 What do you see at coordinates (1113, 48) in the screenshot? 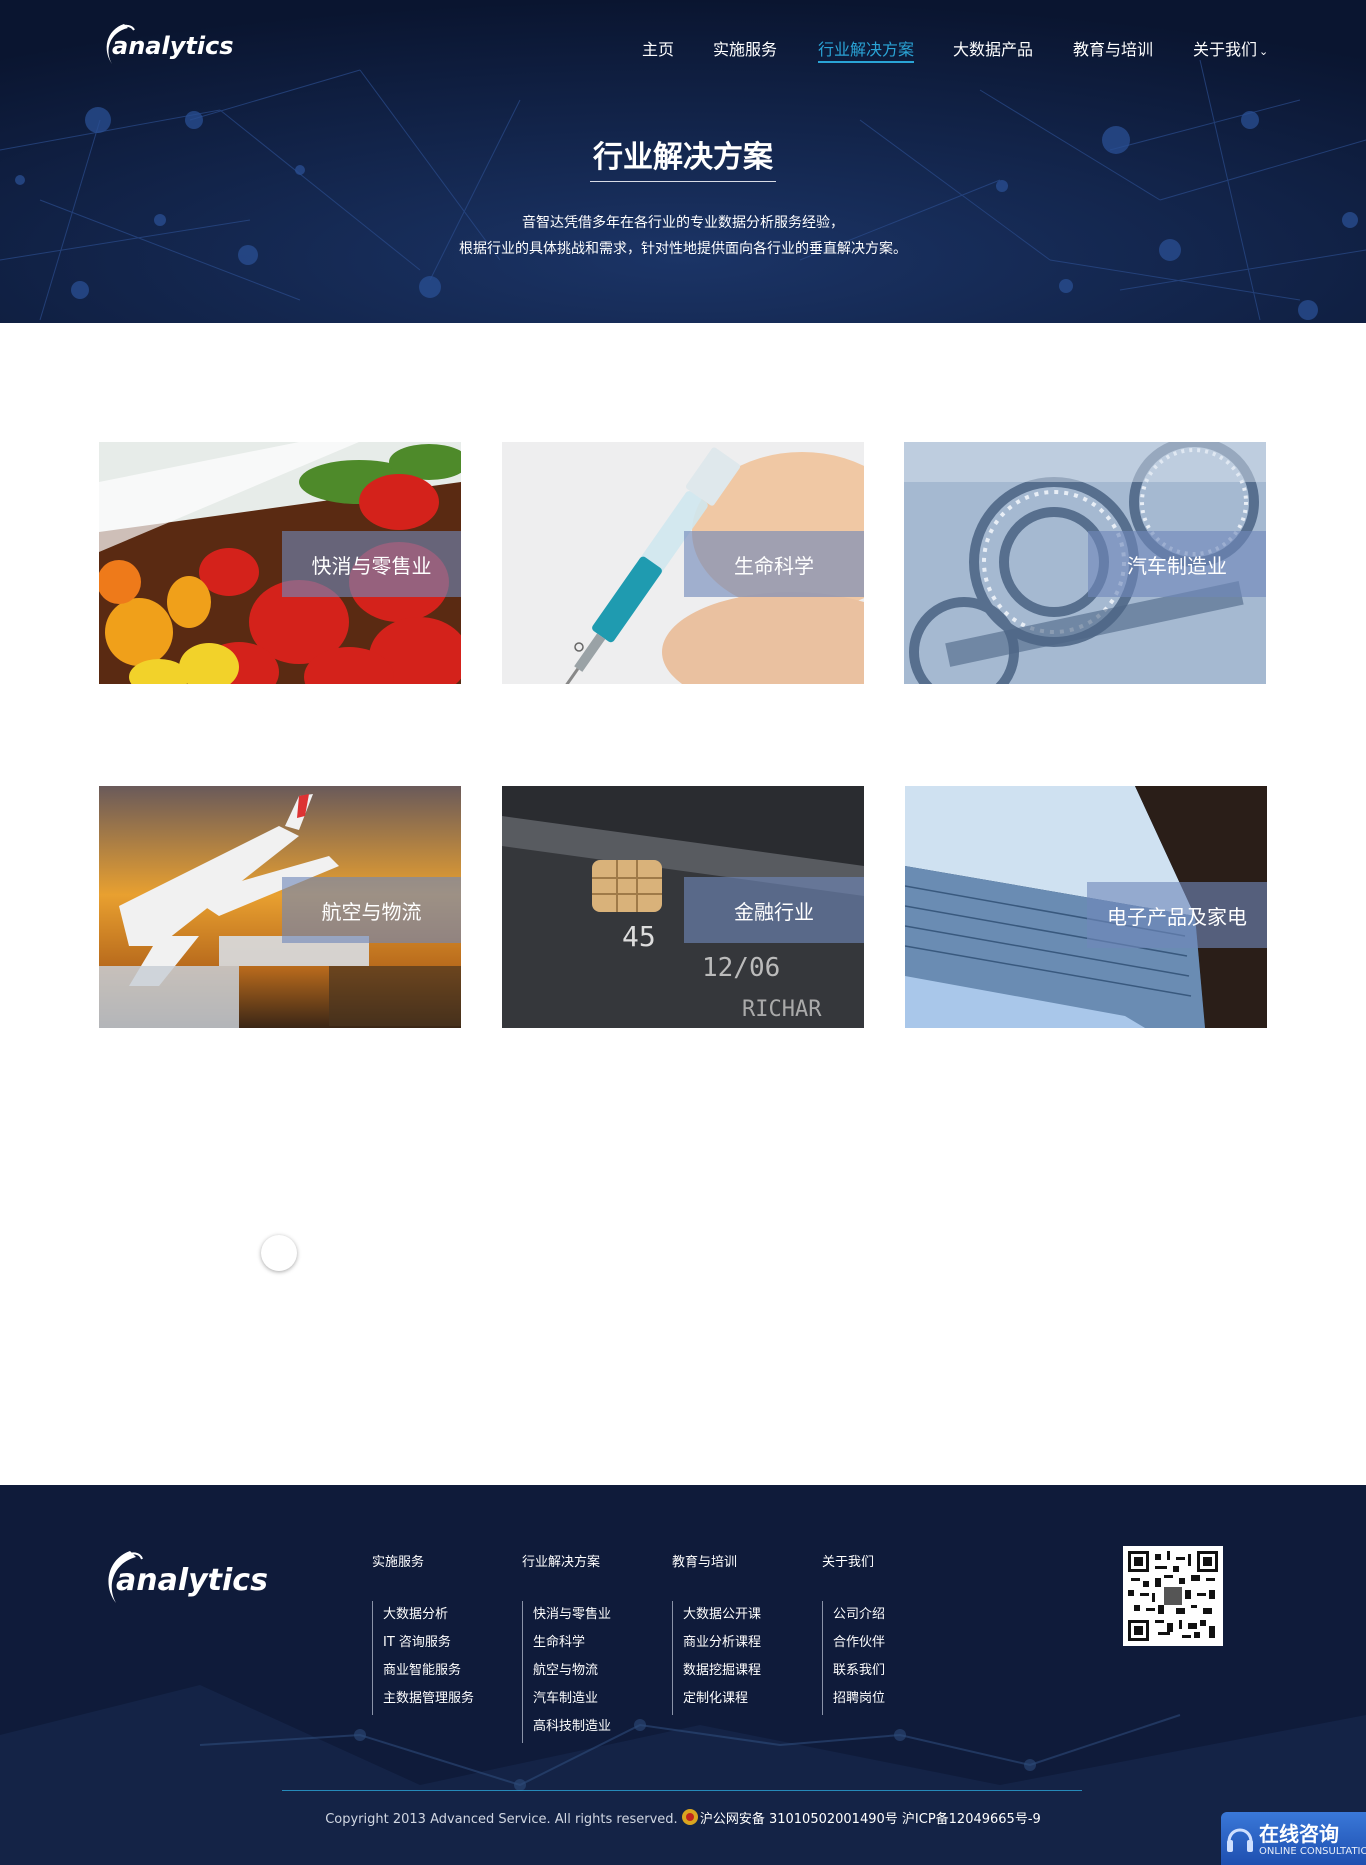
I see `nav-item-training: 教育与培训` at bounding box center [1113, 48].